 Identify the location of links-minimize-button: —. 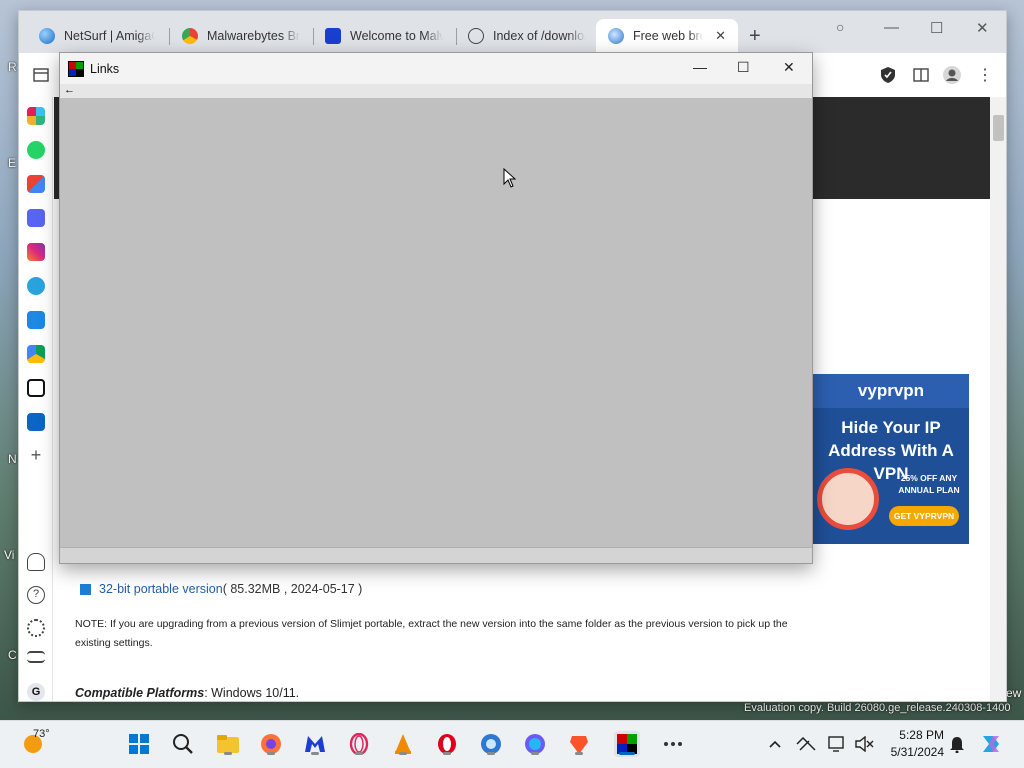
(700, 67).